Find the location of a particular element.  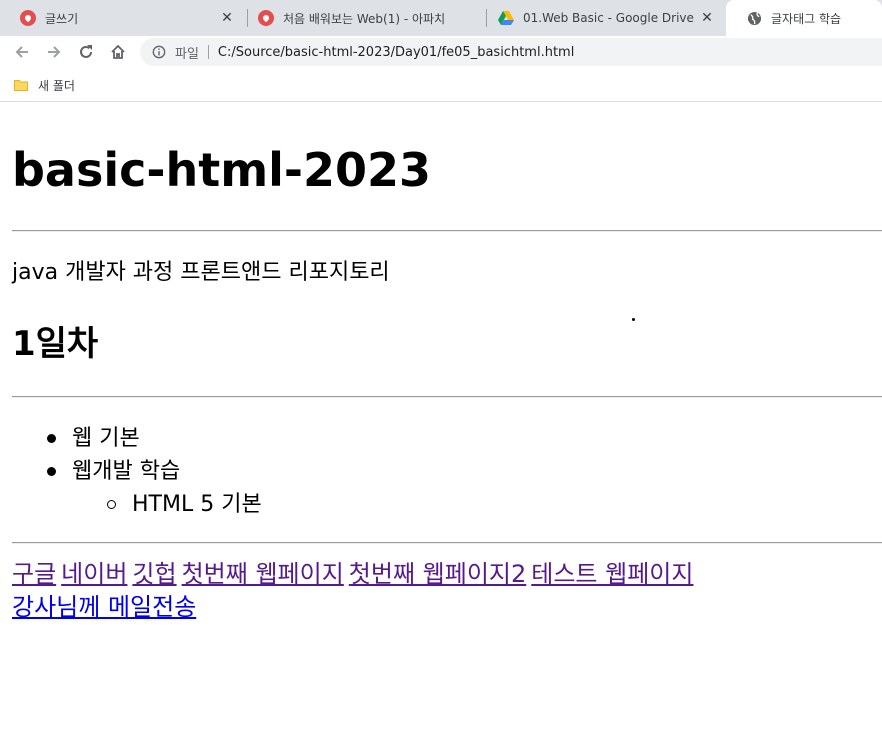

list-item-text: HTML 5 기본 is located at coordinates (197, 504).